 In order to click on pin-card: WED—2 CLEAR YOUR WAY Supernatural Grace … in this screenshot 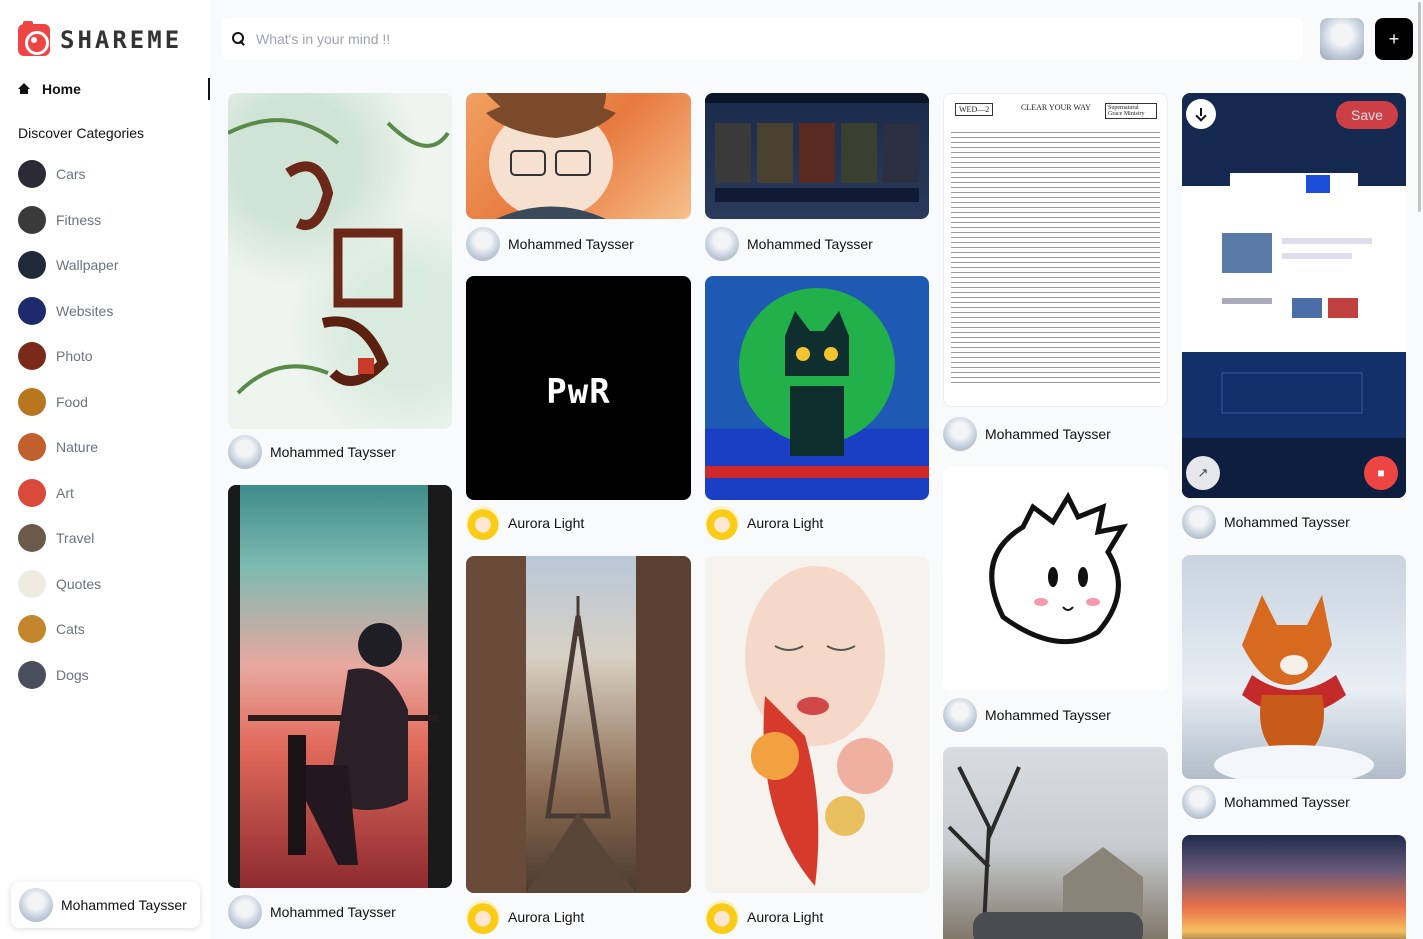, I will do `click(1055, 273)`.